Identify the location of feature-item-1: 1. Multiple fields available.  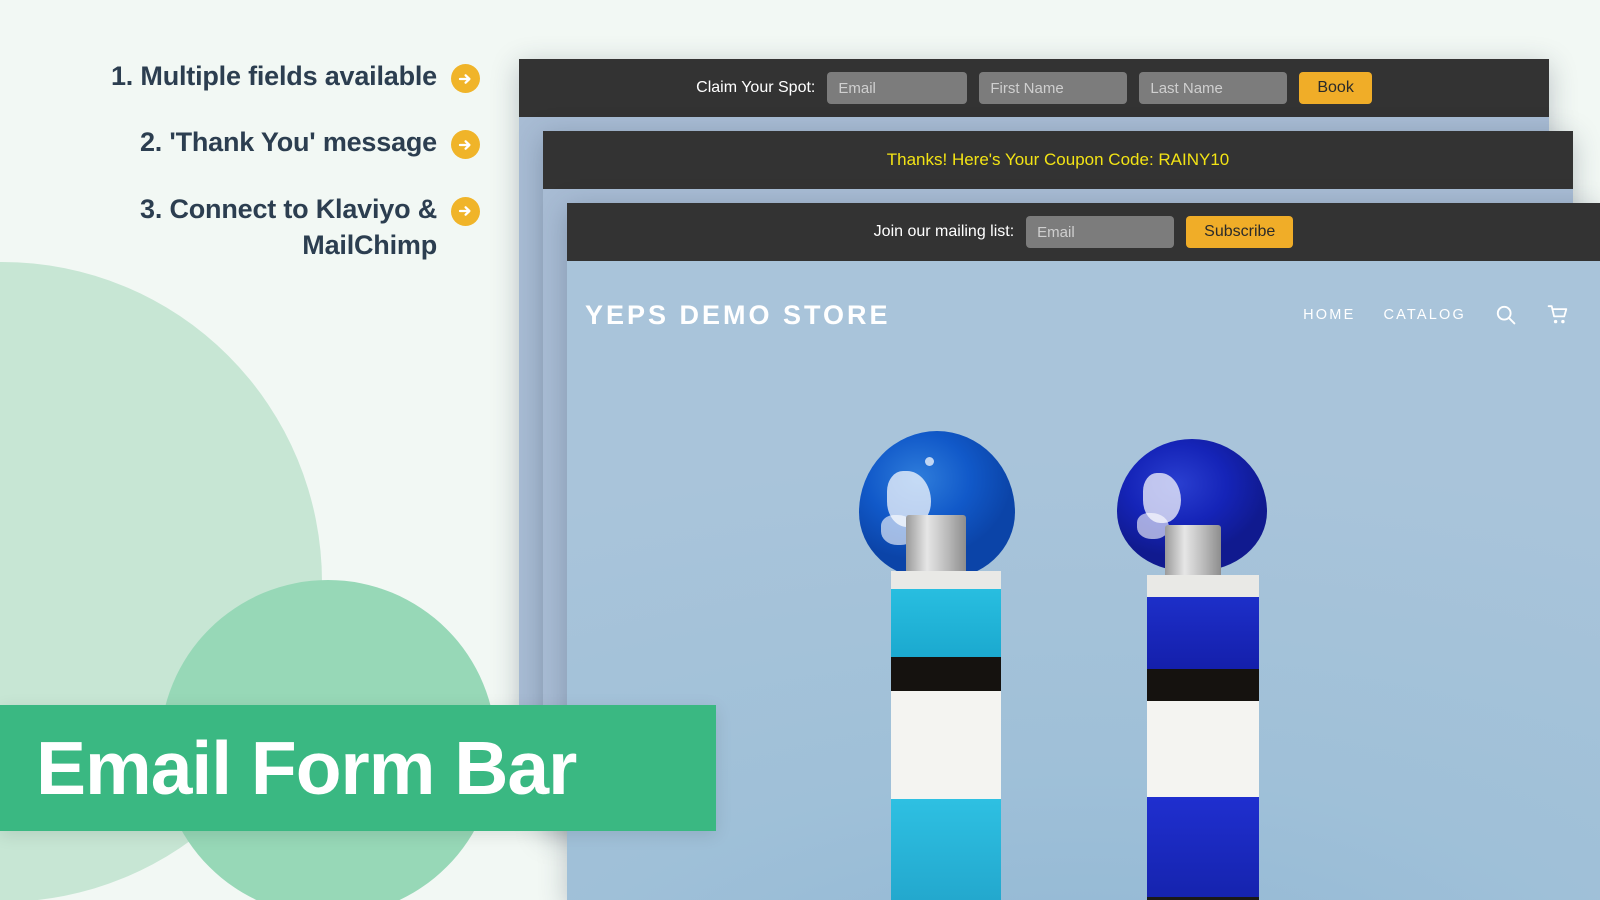
(240, 76).